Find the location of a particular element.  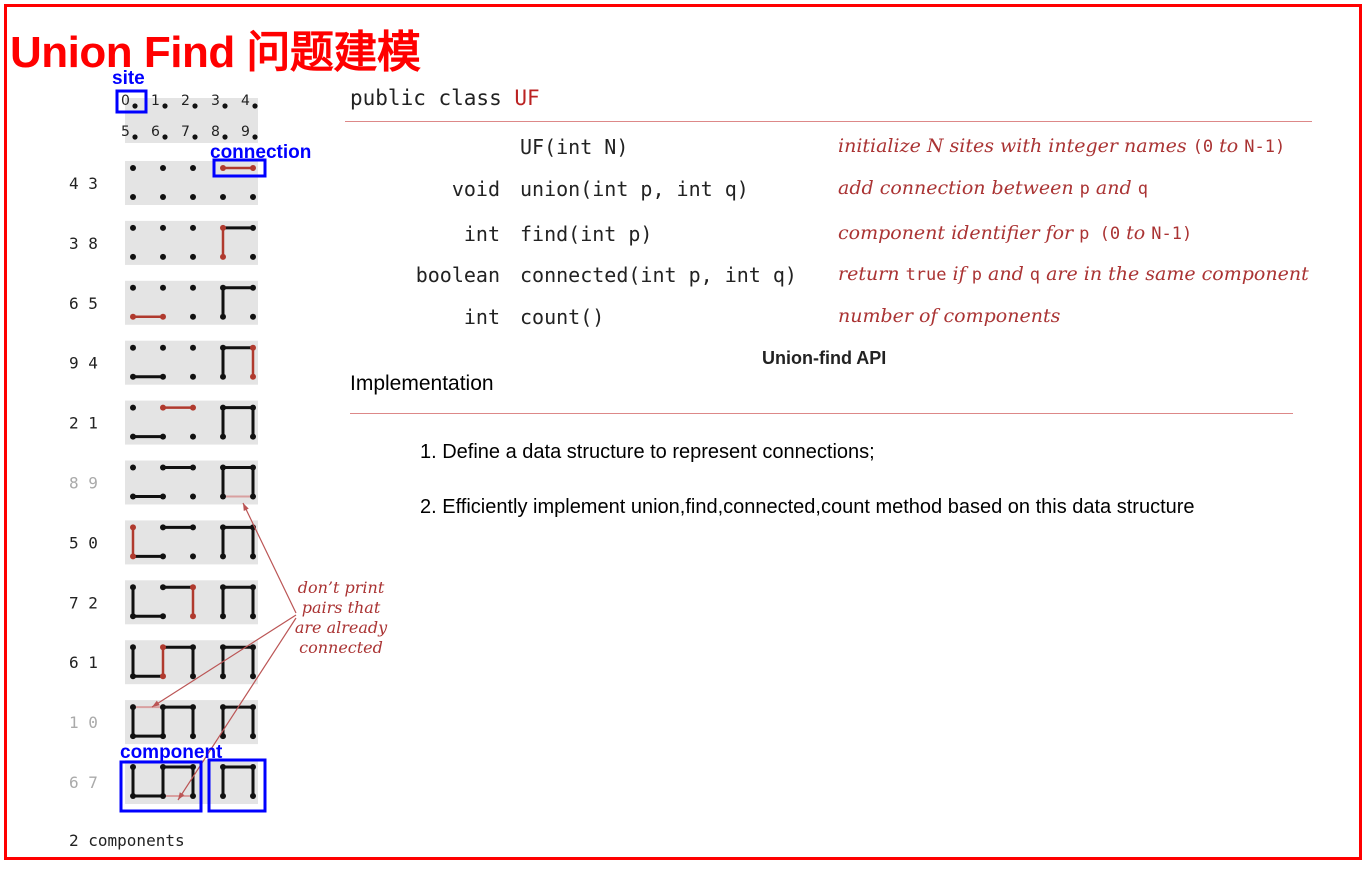

site-label: 1 is located at coordinates (155, 101).